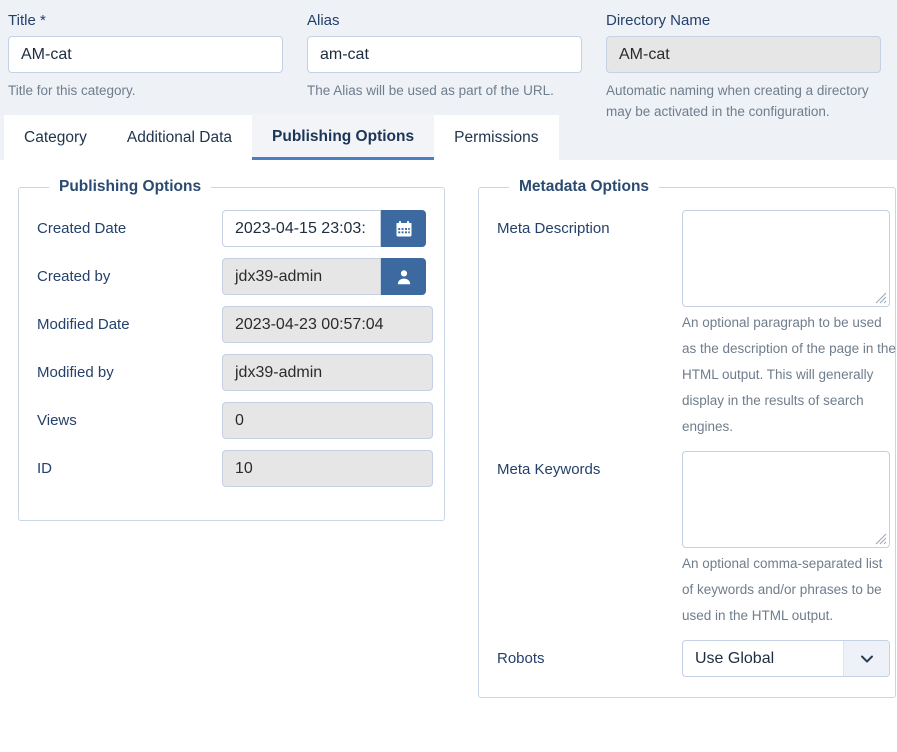 The image size is (897, 752). What do you see at coordinates (44, 468) in the screenshot?
I see `id-label: ID` at bounding box center [44, 468].